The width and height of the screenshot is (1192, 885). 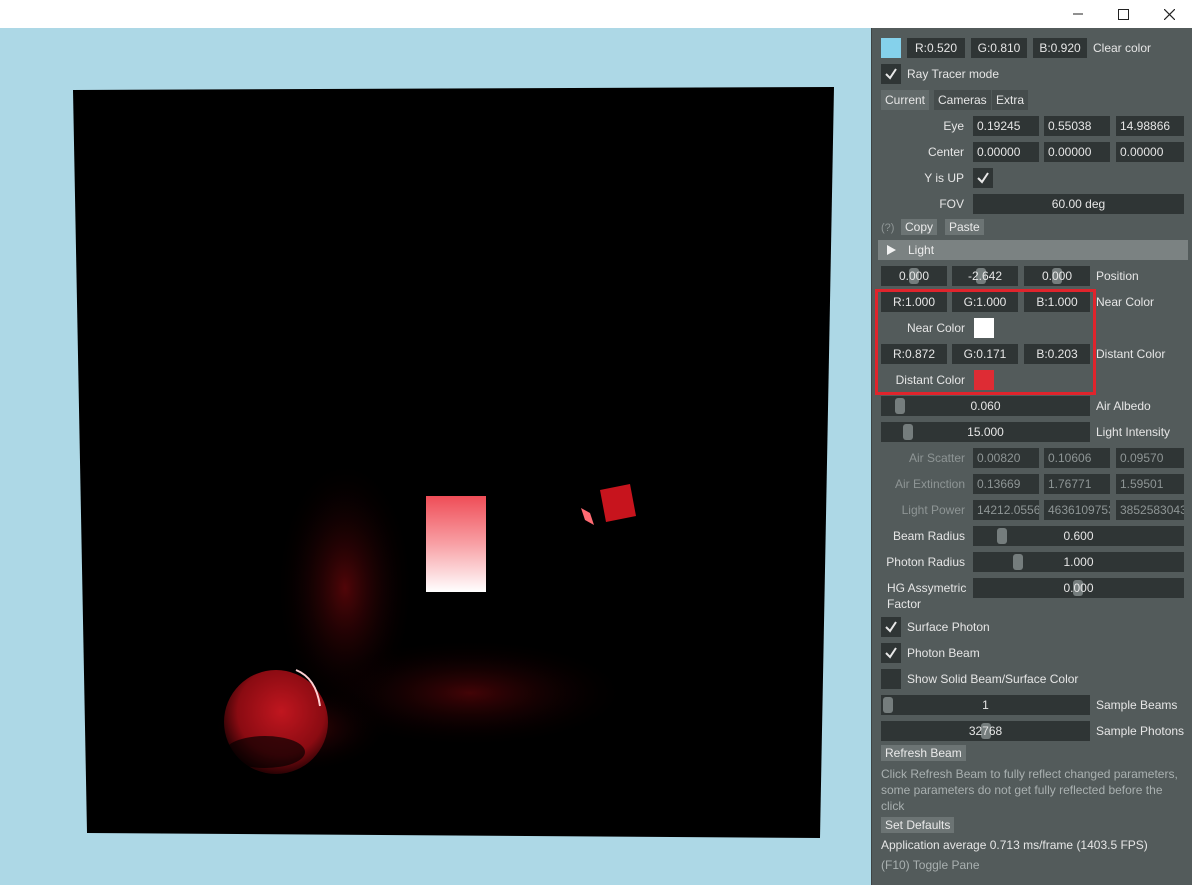 What do you see at coordinates (919, 227) in the screenshot?
I see `copy-button: Copy` at bounding box center [919, 227].